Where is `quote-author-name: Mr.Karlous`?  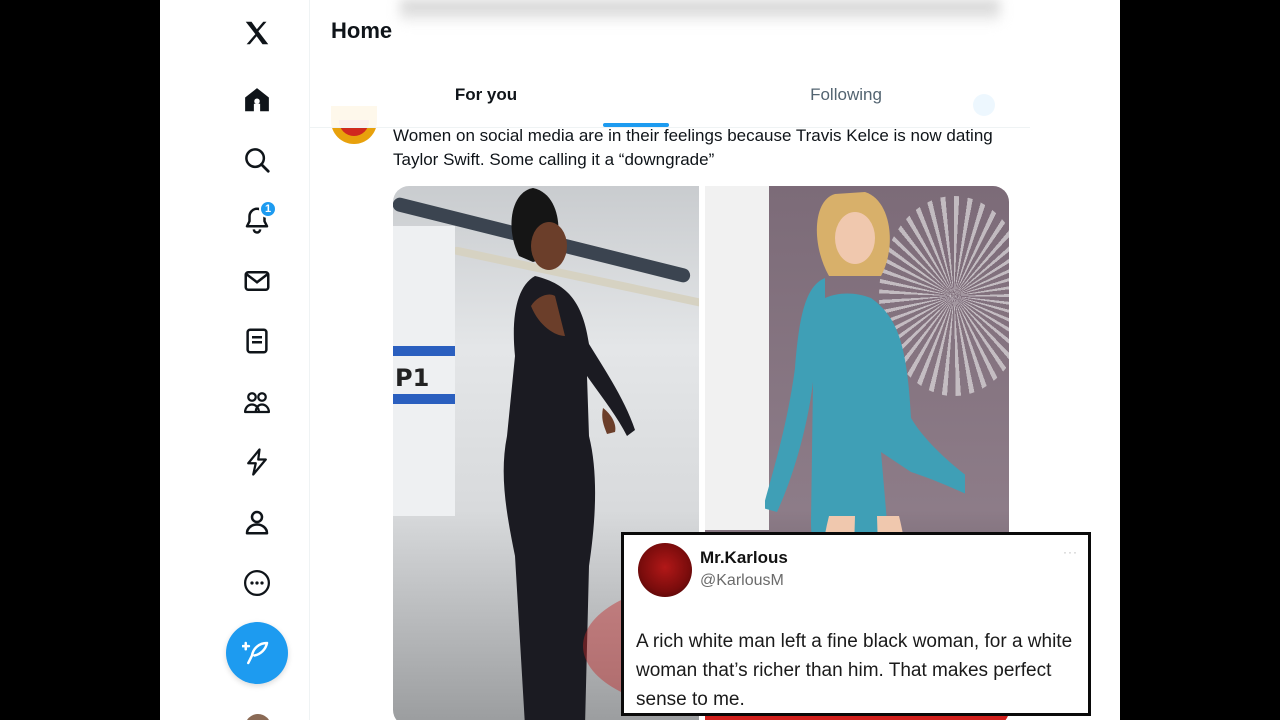
quote-author-name: Mr.Karlous is located at coordinates (744, 558).